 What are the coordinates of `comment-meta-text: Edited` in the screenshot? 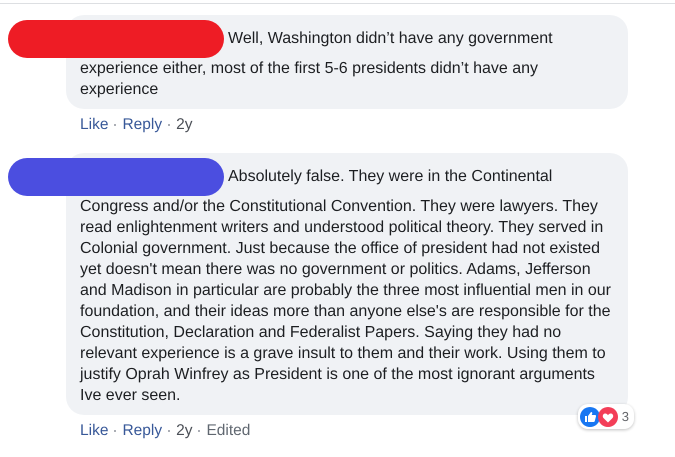 It's located at (228, 431).